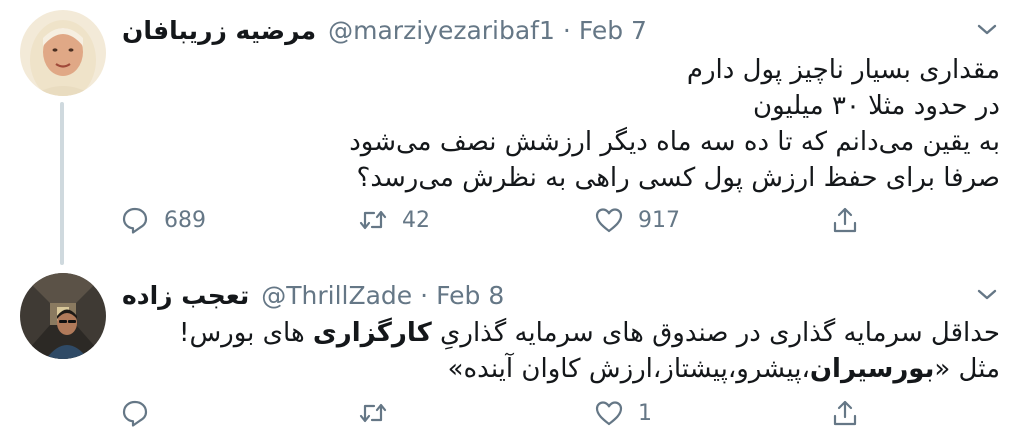  Describe the element at coordinates (163, 220) in the screenshot. I see `reply-button: 689` at that location.